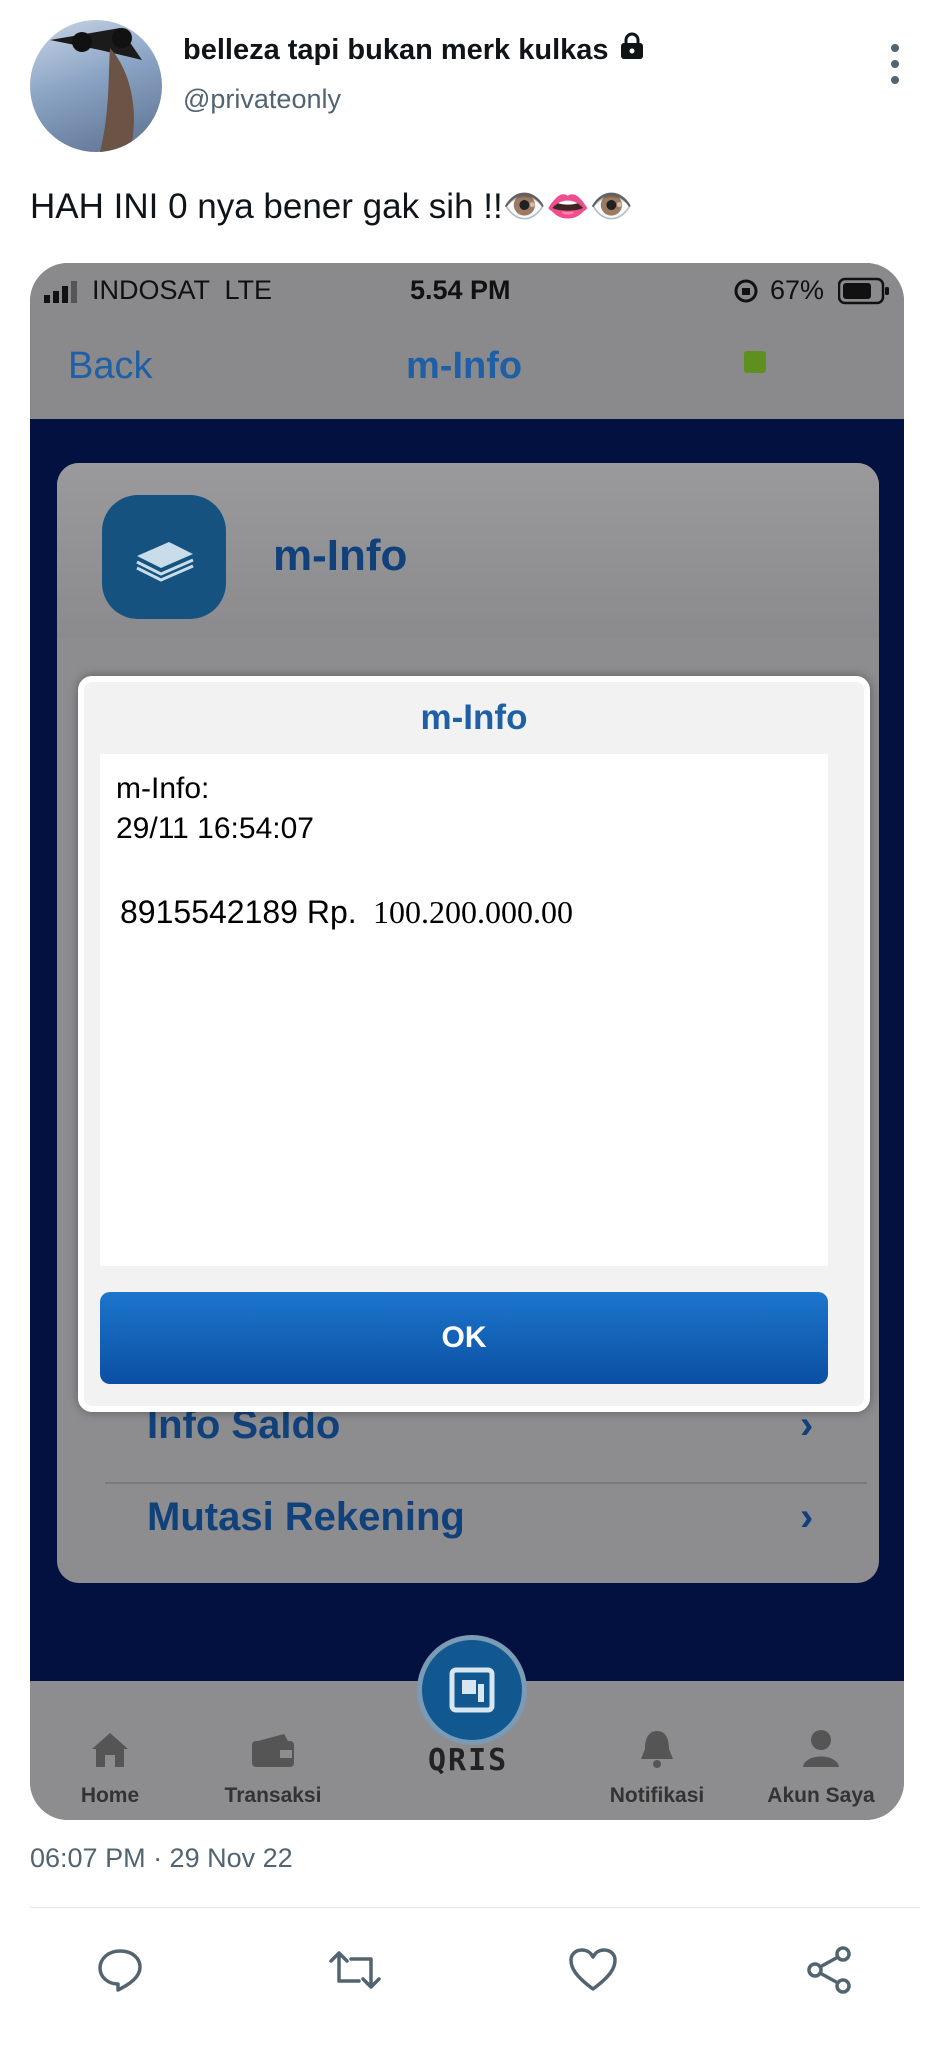 The width and height of the screenshot is (950, 2048). Describe the element at coordinates (273, 1795) in the screenshot. I see `tab-label: Transaksi` at that location.